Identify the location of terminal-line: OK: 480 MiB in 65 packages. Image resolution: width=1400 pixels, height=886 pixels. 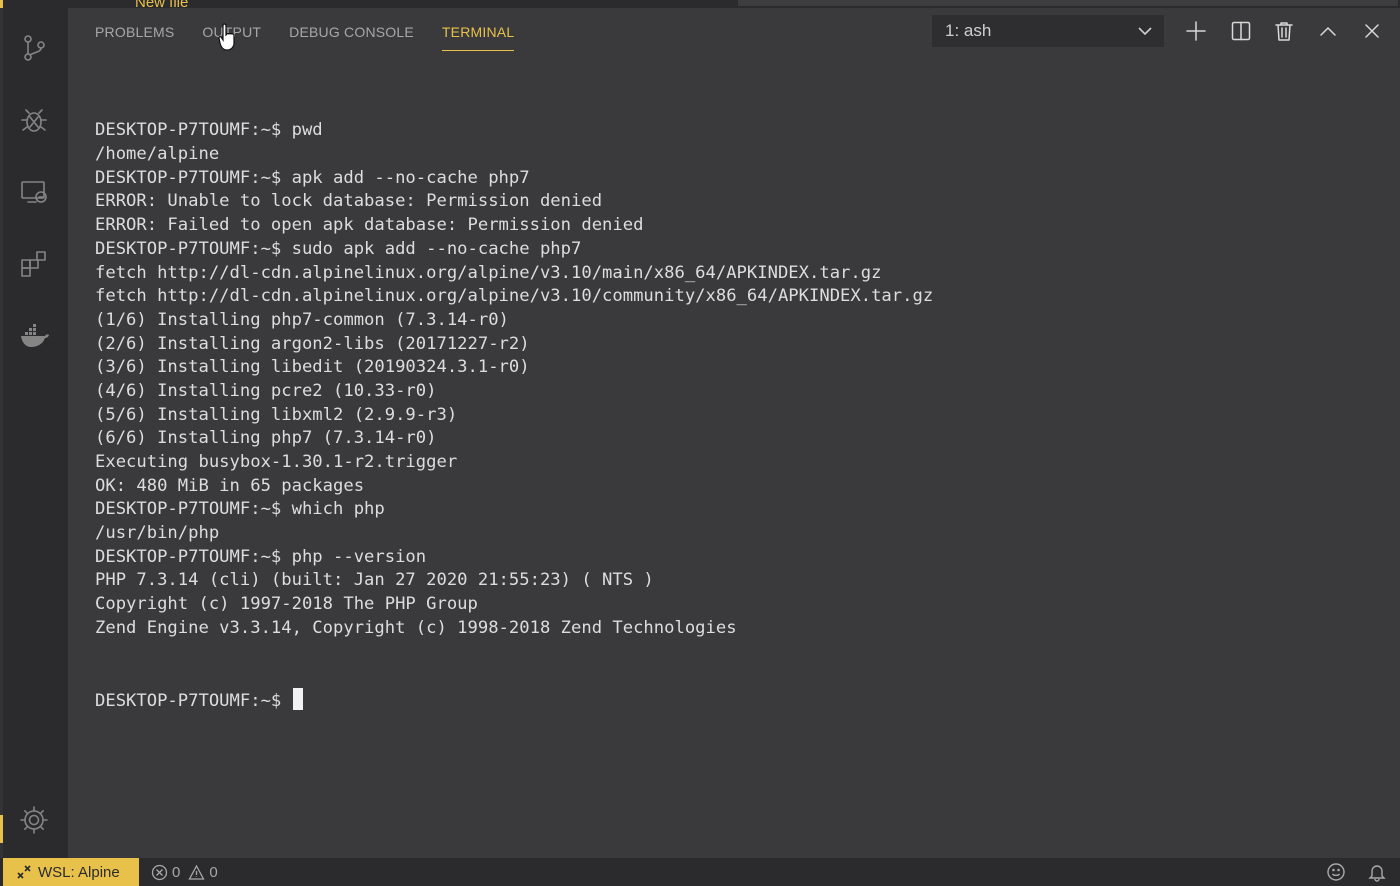
(230, 485).